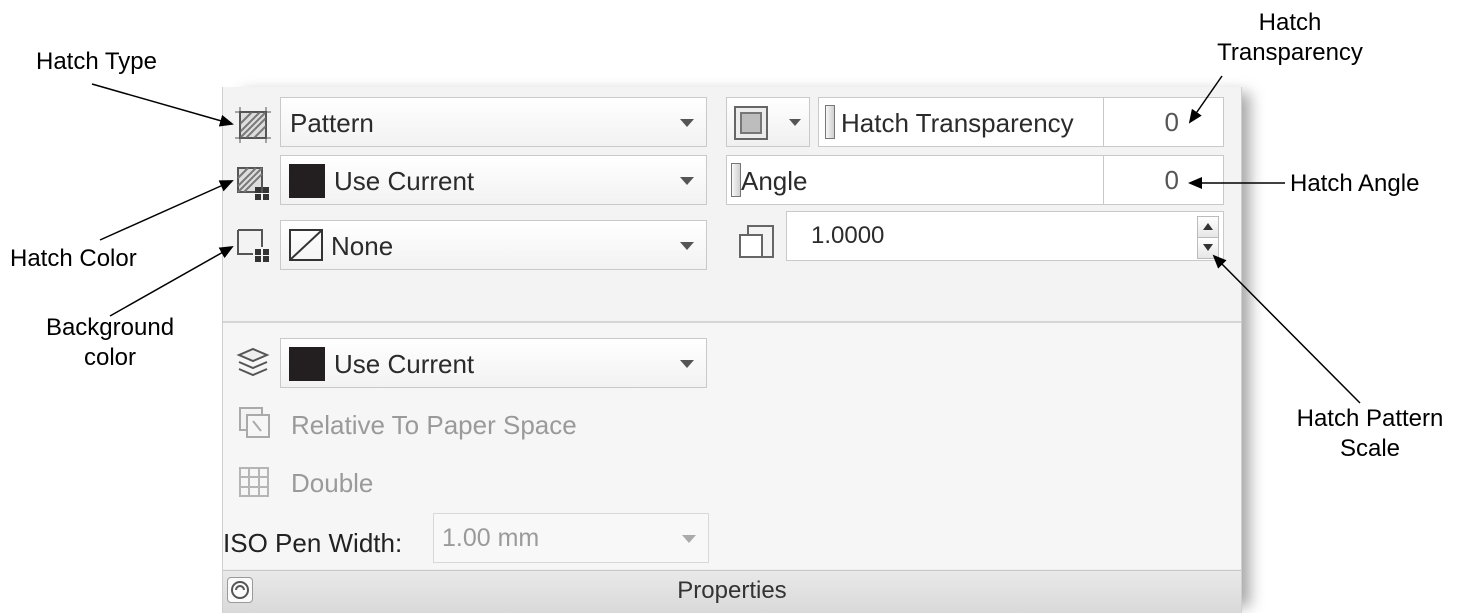  Describe the element at coordinates (162, 105) in the screenshot. I see `arrow-hatch-type` at that location.